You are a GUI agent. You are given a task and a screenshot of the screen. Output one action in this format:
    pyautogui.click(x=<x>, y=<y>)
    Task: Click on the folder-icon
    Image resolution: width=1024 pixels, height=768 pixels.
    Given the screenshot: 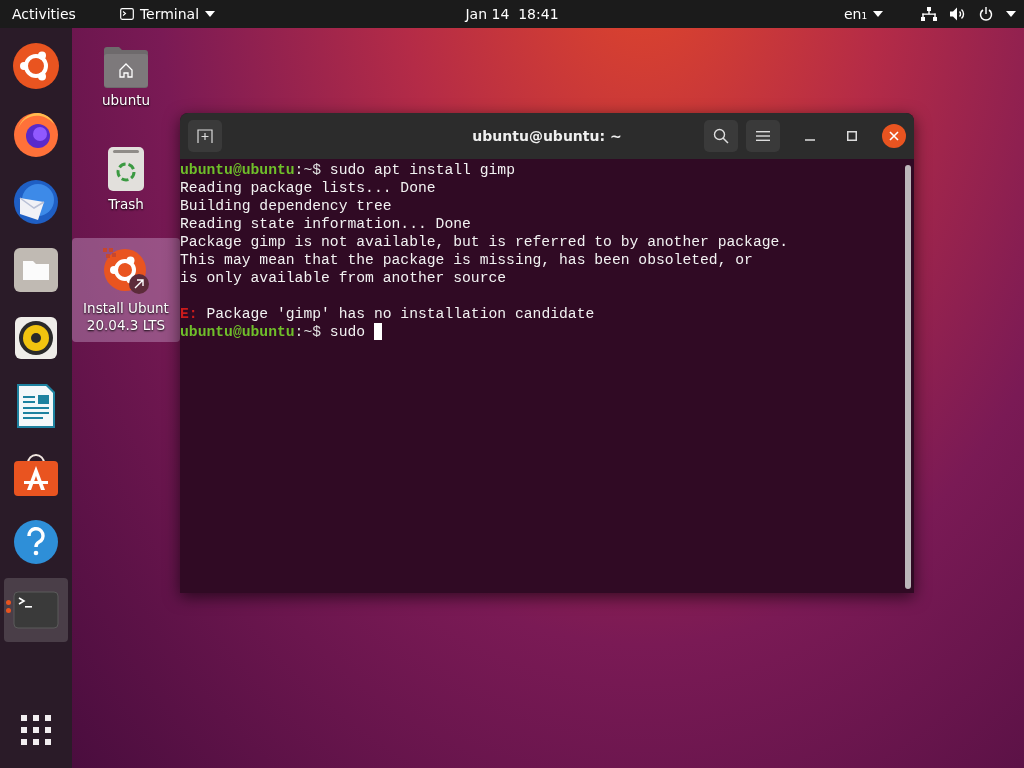 What is the action you would take?
    pyautogui.click(x=36, y=270)
    